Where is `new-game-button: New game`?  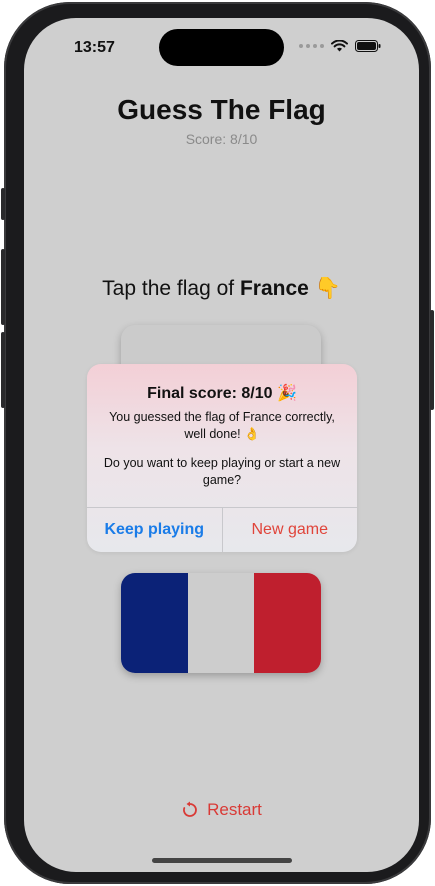 new-game-button: New game is located at coordinates (290, 530).